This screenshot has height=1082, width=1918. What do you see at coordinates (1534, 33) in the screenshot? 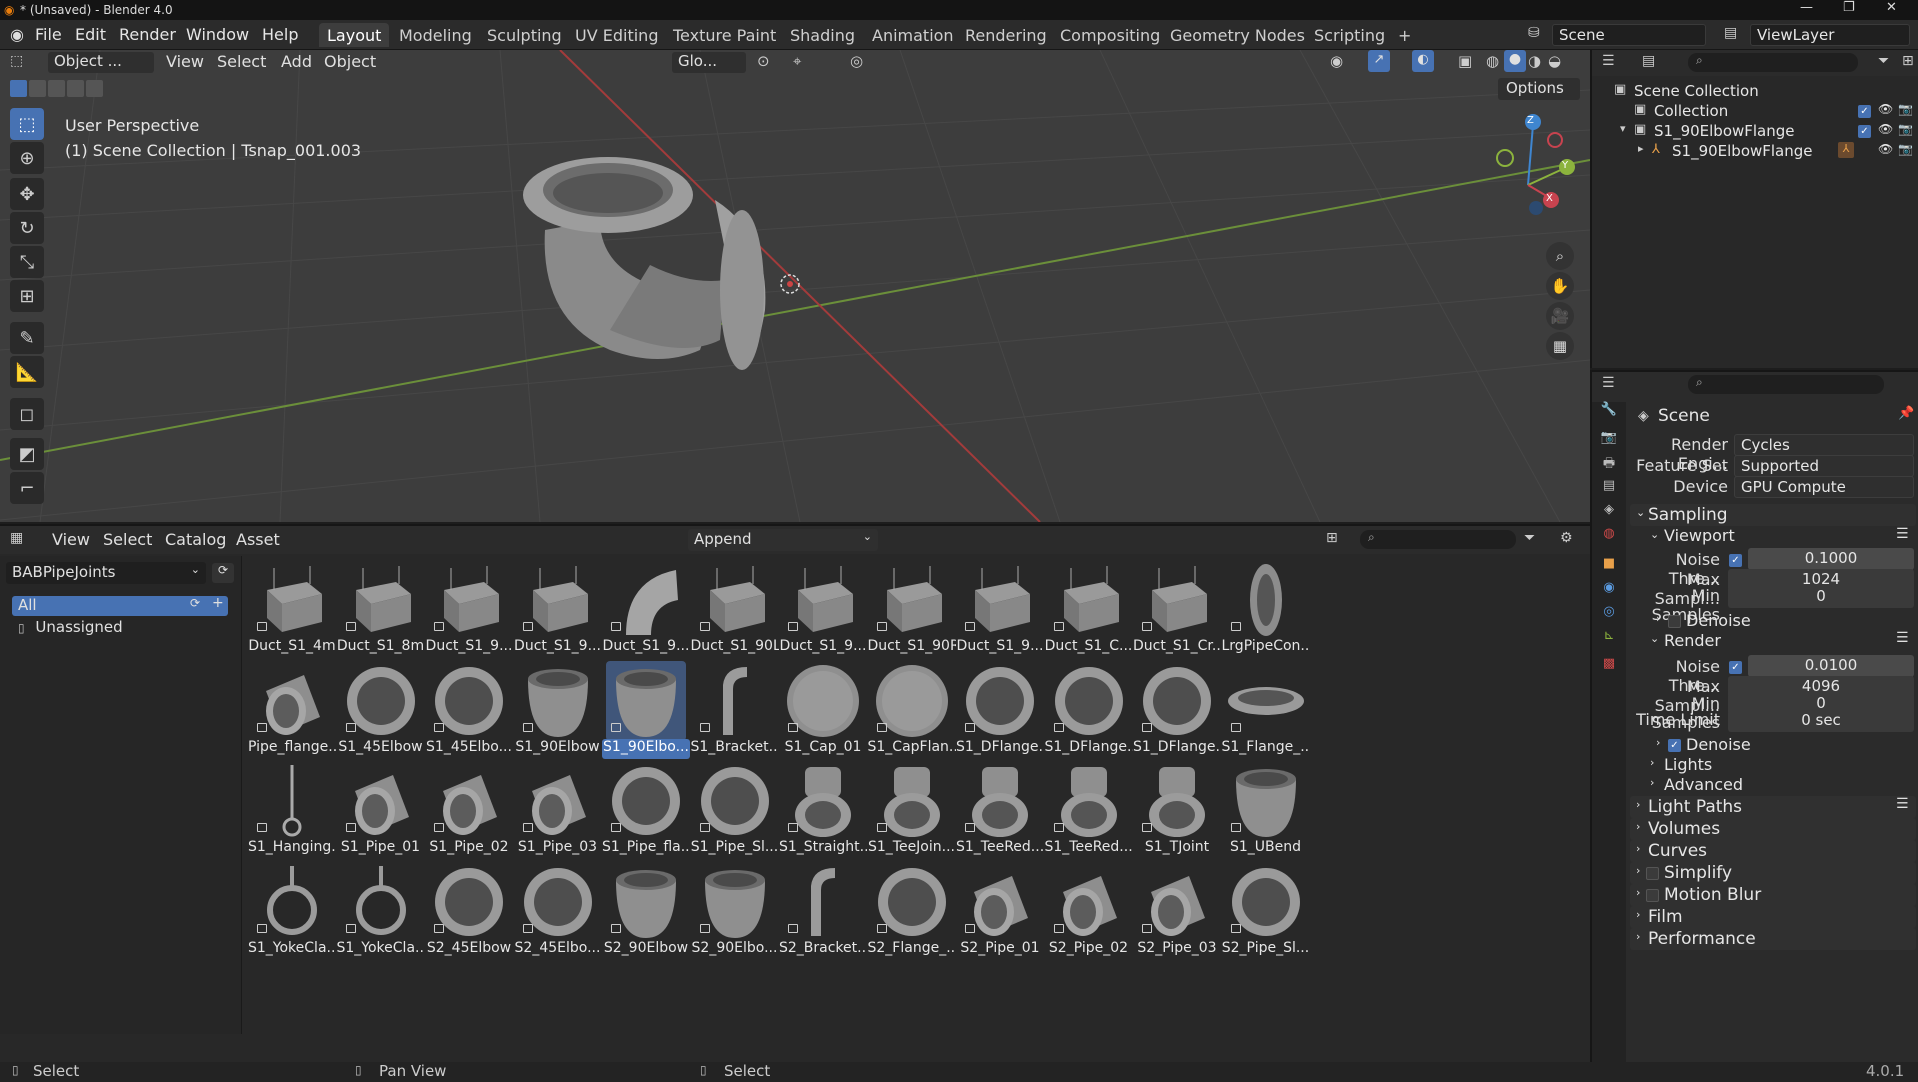
I see `scene-icon: ⛁` at bounding box center [1534, 33].